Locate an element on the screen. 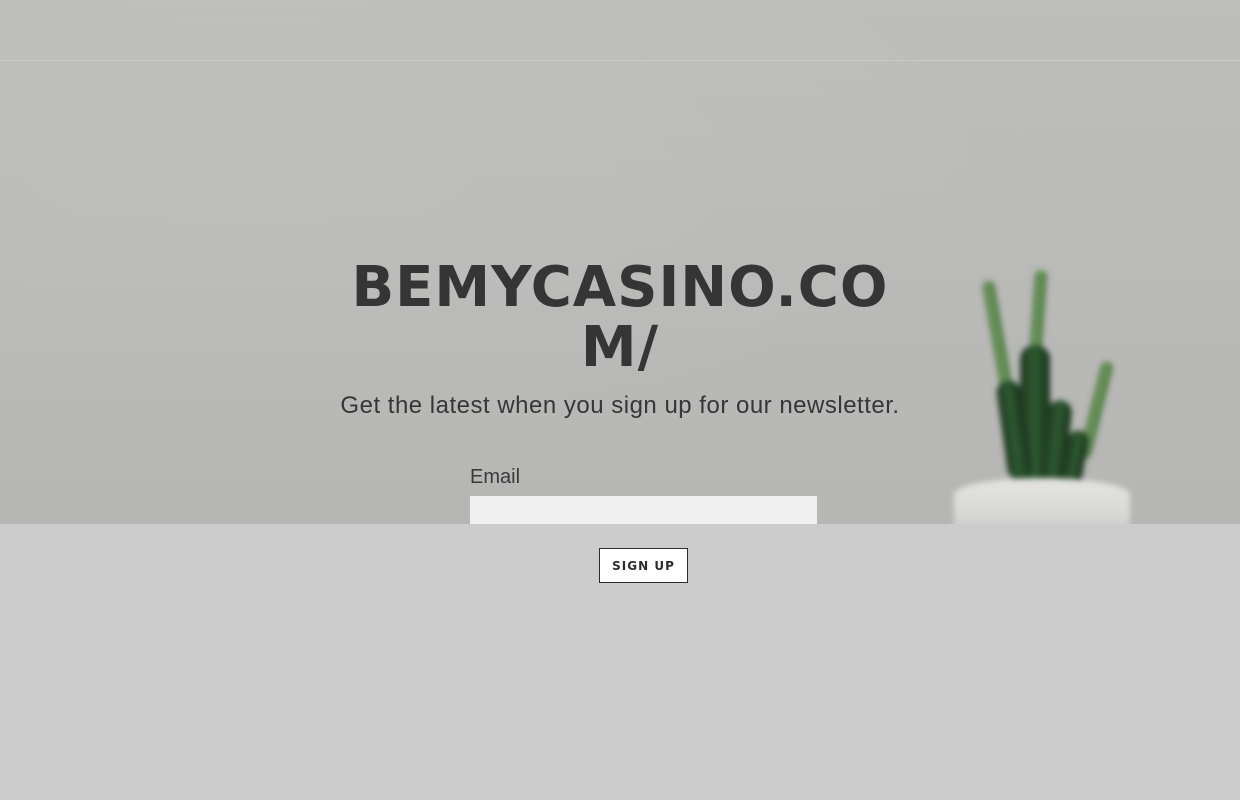  site-title: BEMYCASINO.COM/ is located at coordinates (620, 317).